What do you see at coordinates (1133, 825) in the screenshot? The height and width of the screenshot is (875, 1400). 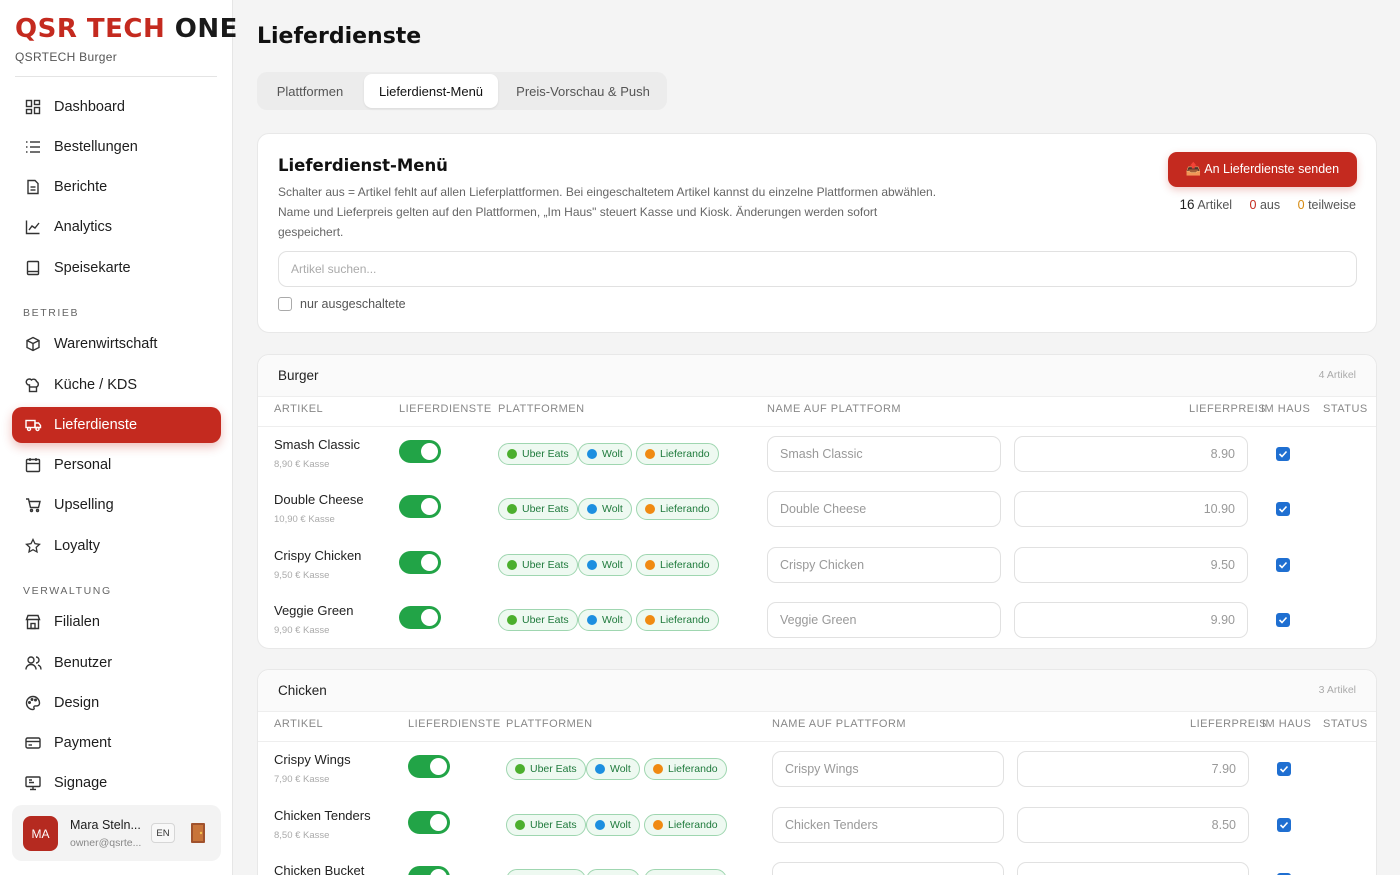 I see `delivery-price-input: 8.50` at bounding box center [1133, 825].